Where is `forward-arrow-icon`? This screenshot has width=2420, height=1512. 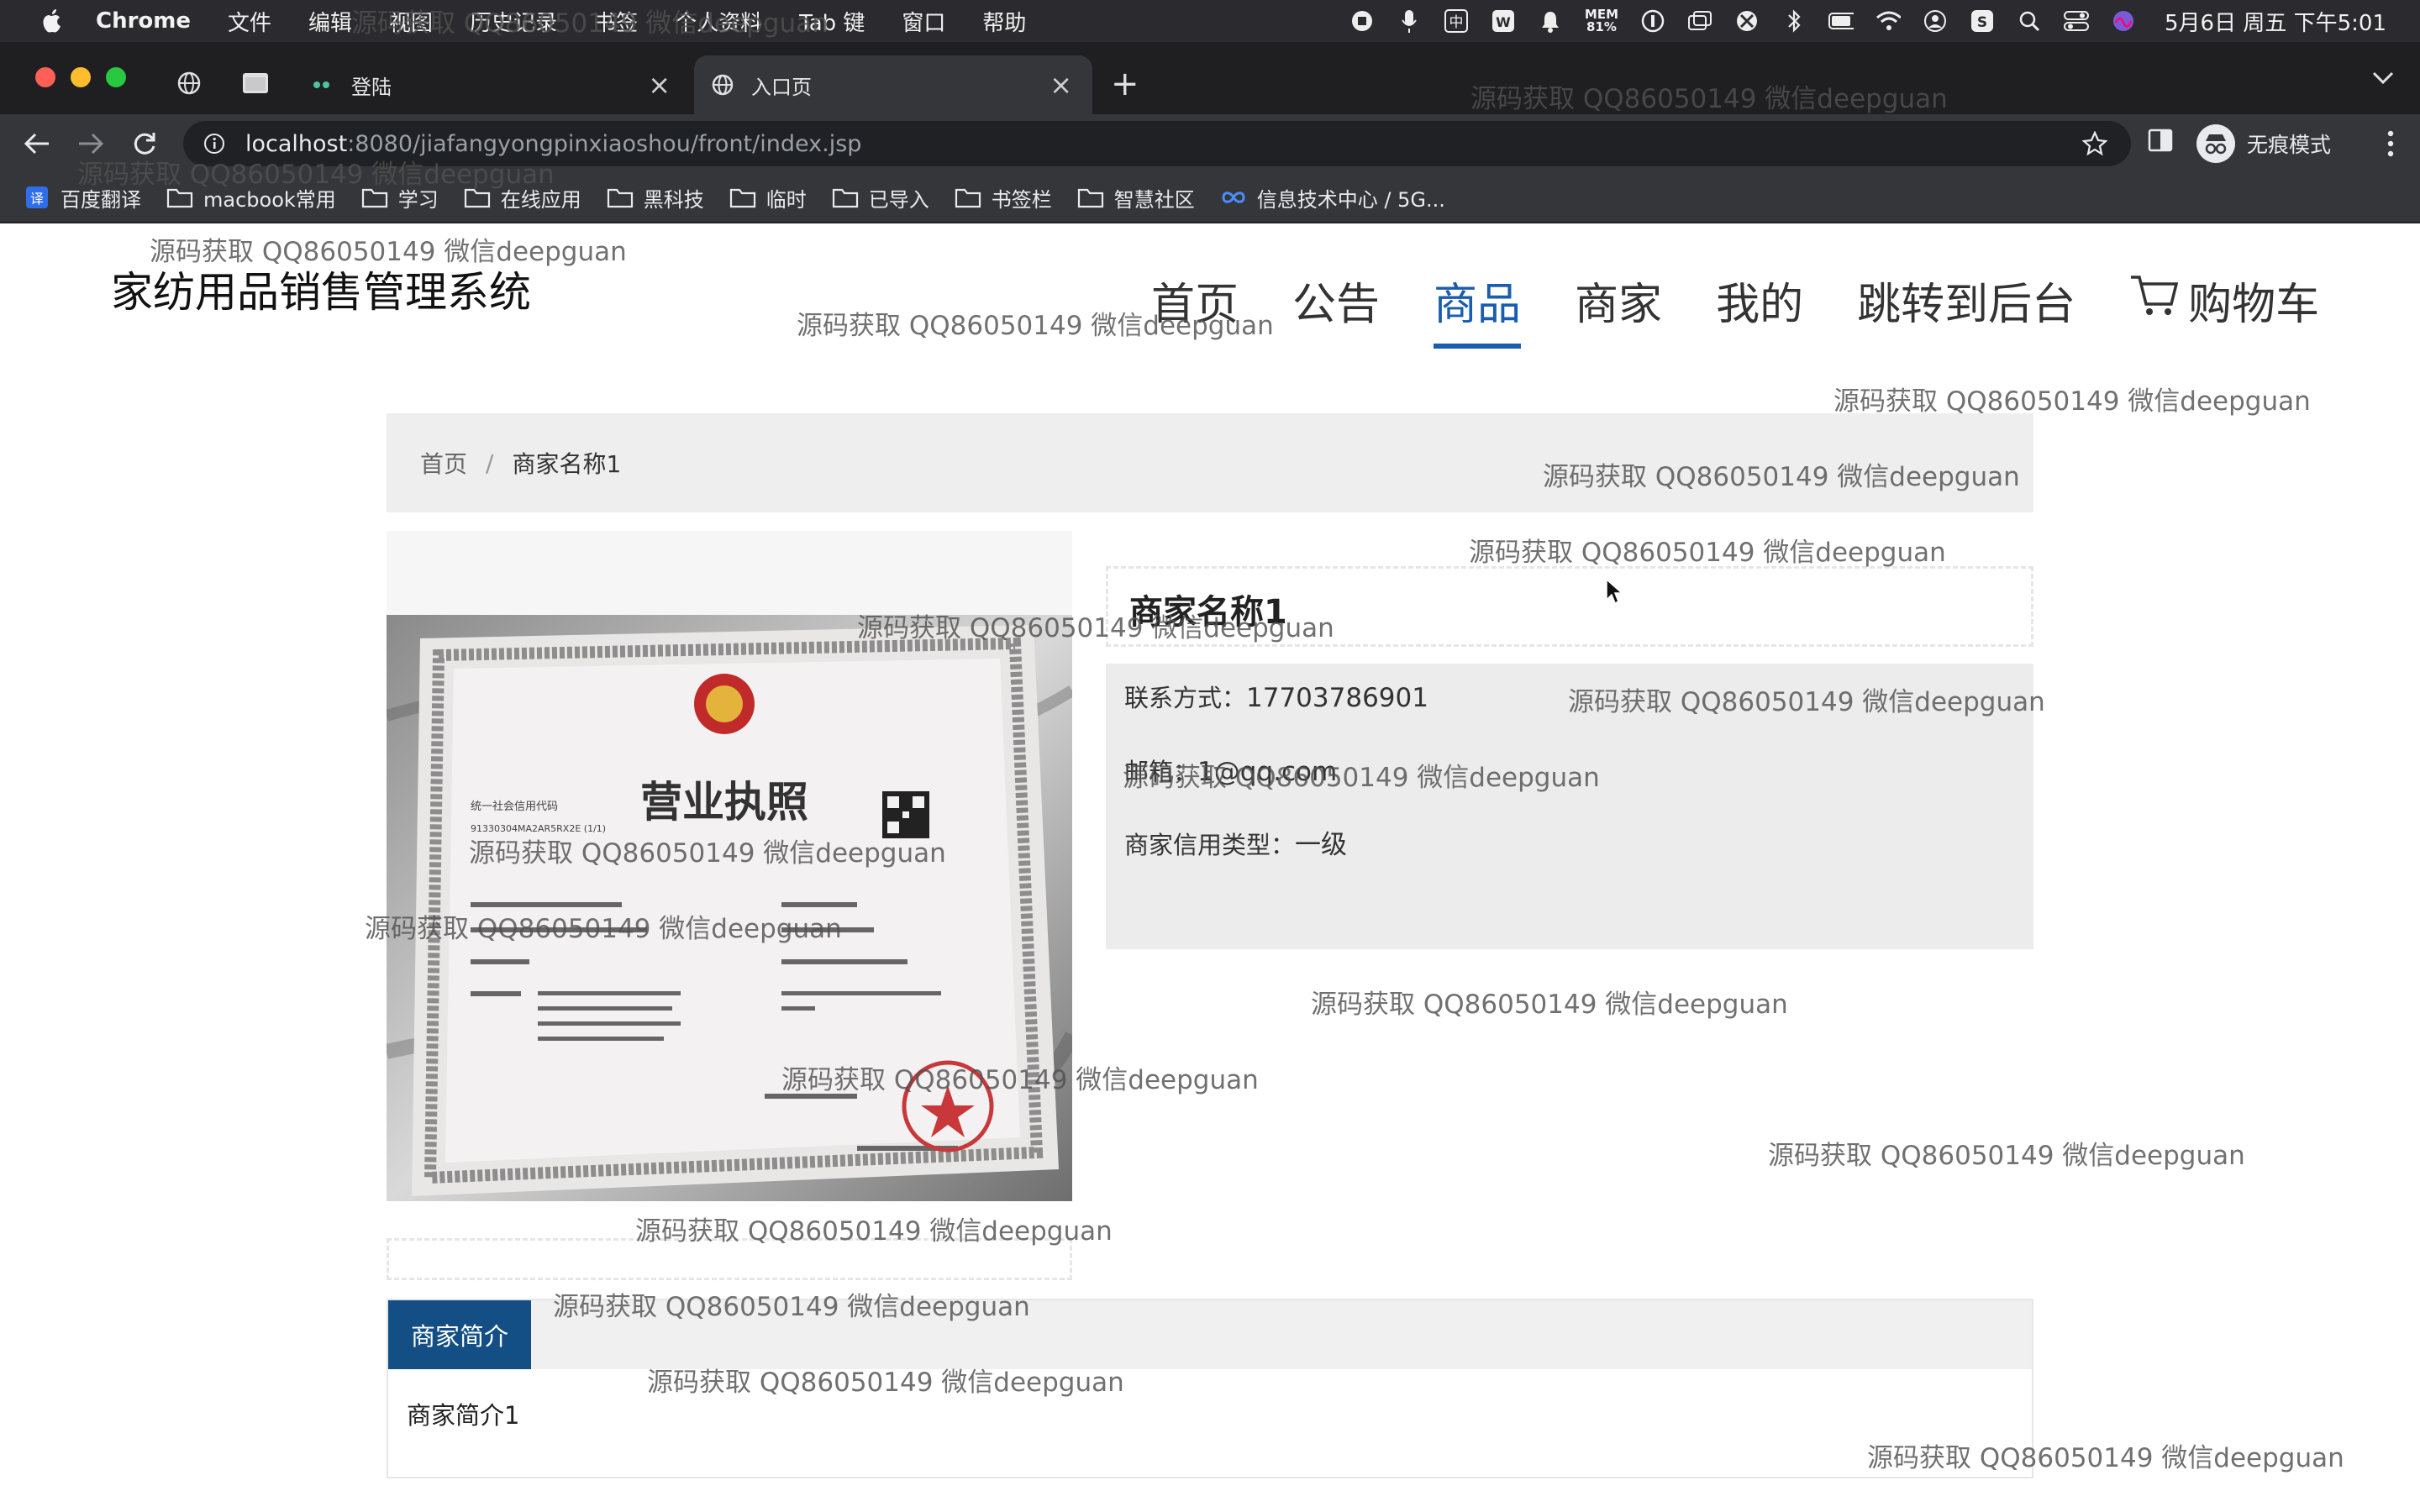
forward-arrow-icon is located at coordinates (91, 143).